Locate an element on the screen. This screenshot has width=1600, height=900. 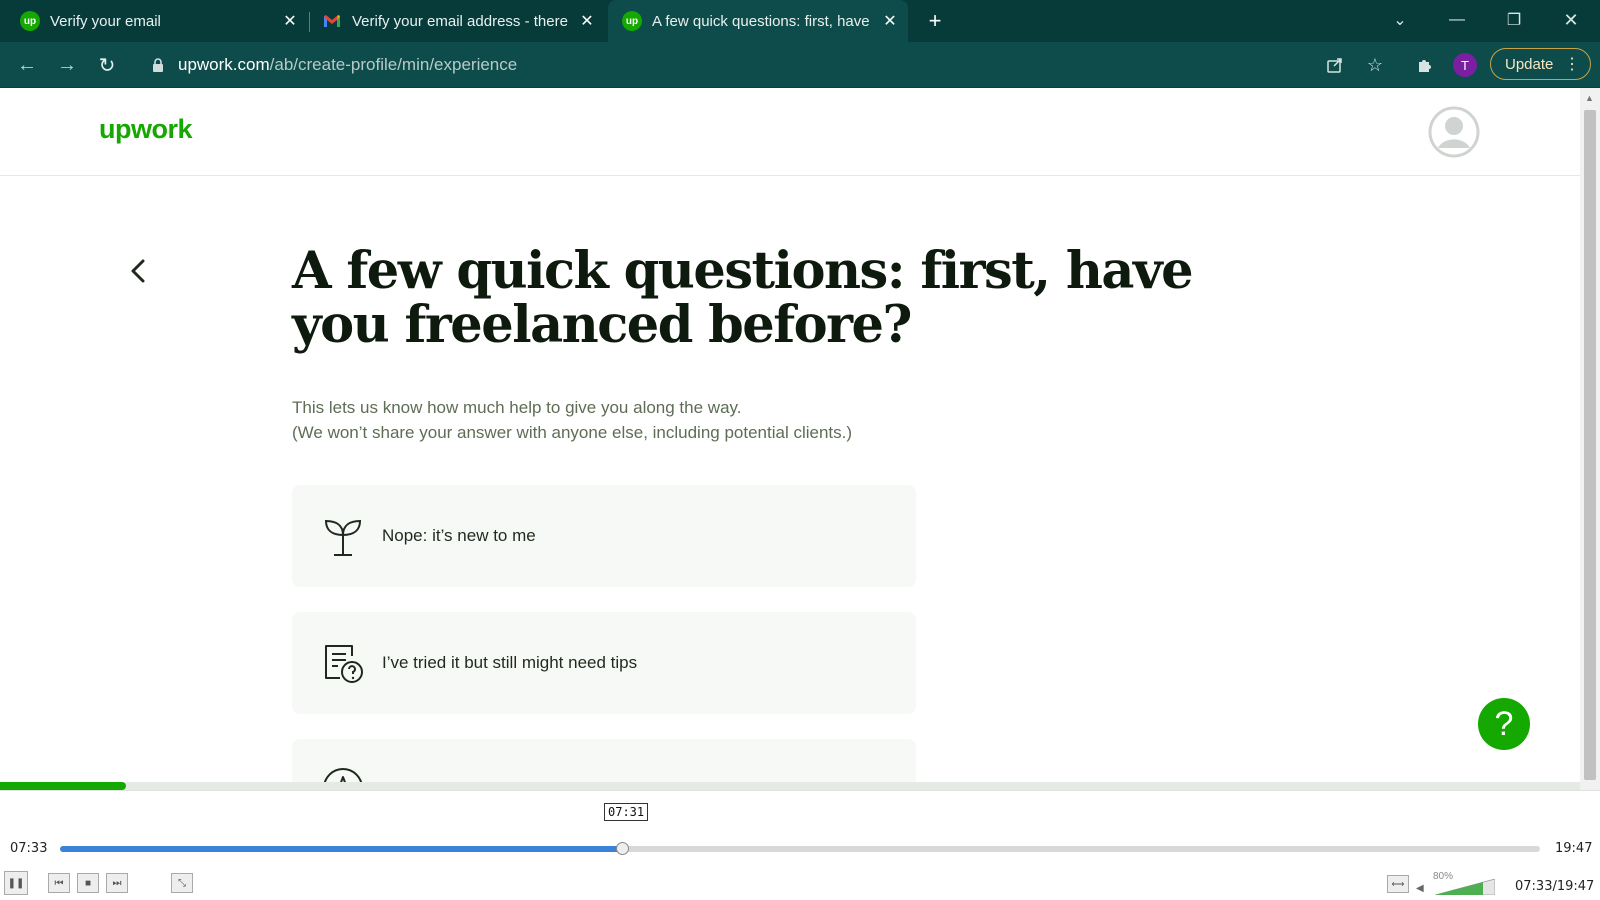
tab-title: Verify your email is located at coordinates (105, 21).